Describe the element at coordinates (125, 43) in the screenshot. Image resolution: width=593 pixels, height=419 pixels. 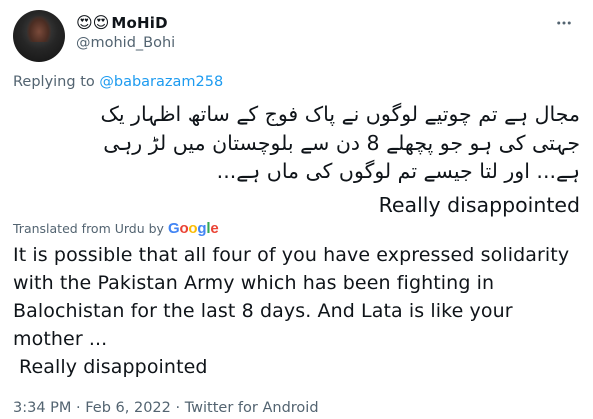
I see `user-handle: @mohid_Bohi` at that location.